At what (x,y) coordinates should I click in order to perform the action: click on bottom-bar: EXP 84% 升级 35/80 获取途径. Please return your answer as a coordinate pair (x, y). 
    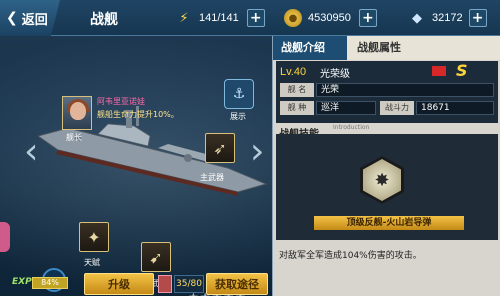
    Looking at the image, I should click on (136, 284).